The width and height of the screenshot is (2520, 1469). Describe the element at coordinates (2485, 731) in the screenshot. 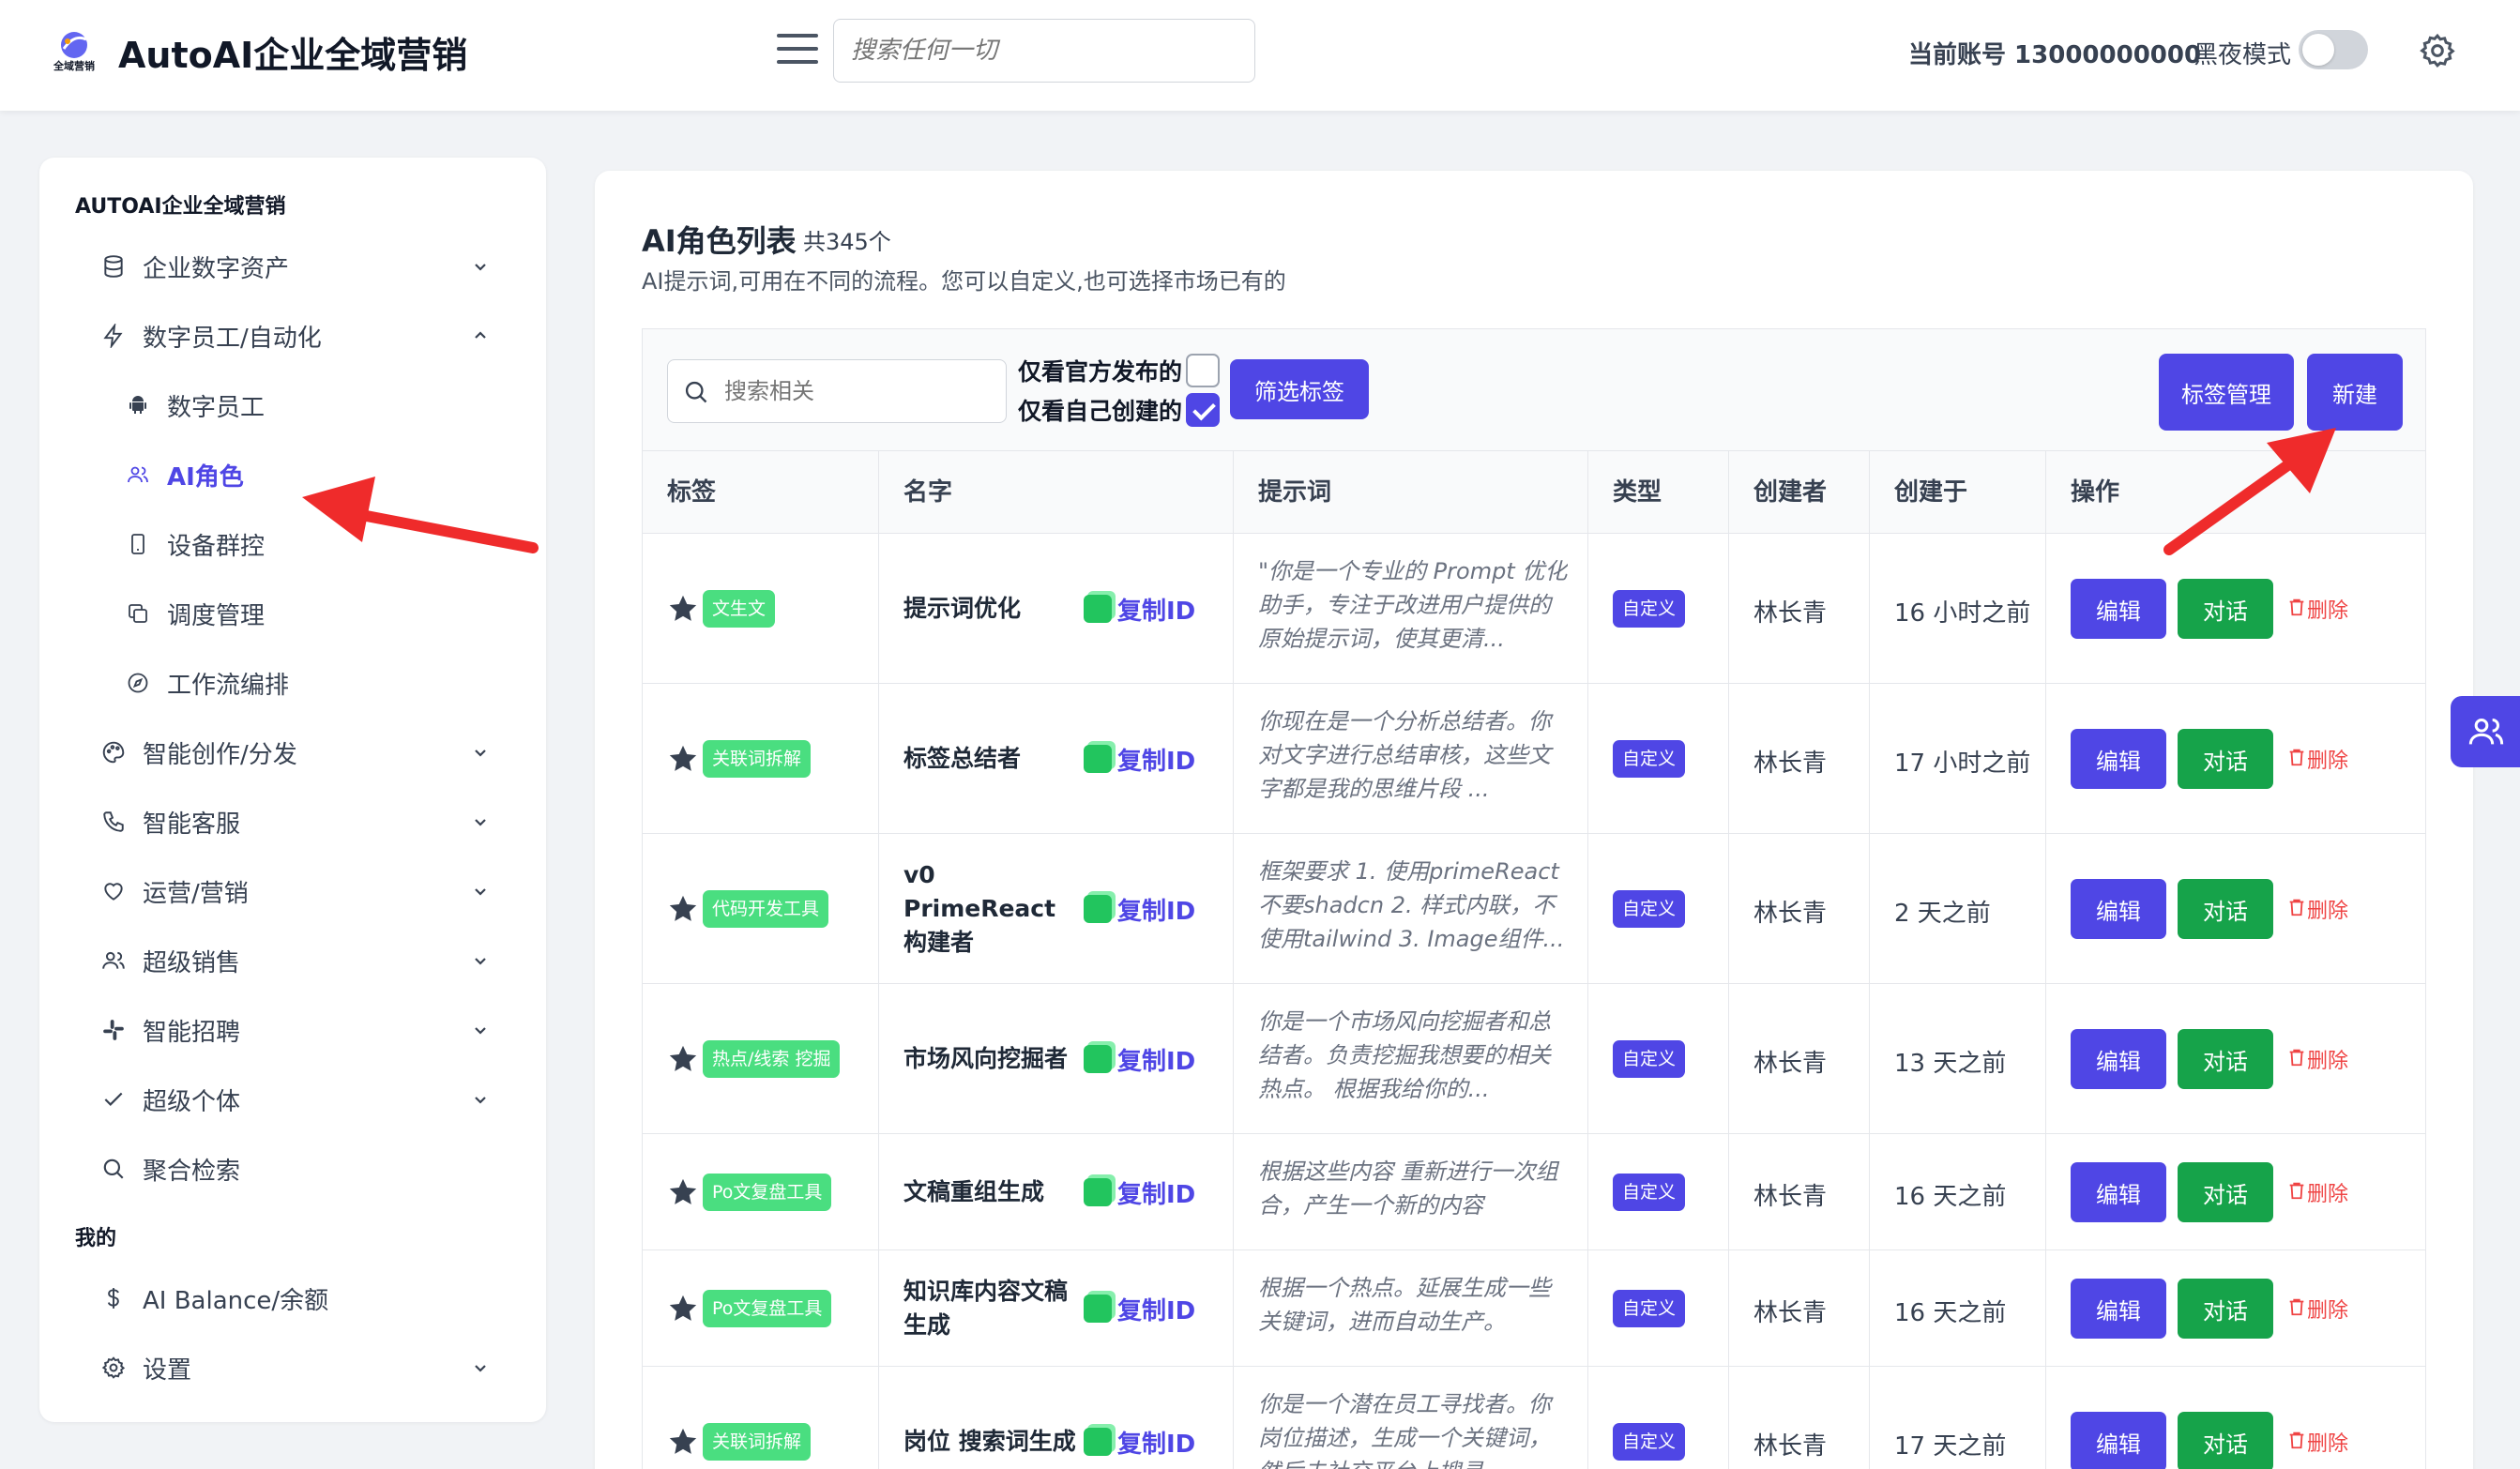

I see `floating-contact-button` at that location.